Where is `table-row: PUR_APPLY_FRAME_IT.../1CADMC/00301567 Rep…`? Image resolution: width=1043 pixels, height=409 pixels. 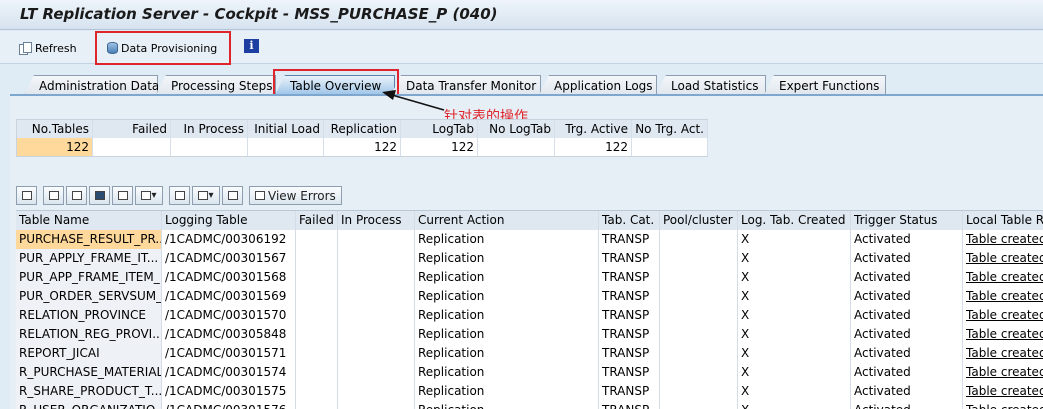 table-row: PUR_APPLY_FRAME_IT.../1CADMC/00301567 Rep… is located at coordinates (529, 258).